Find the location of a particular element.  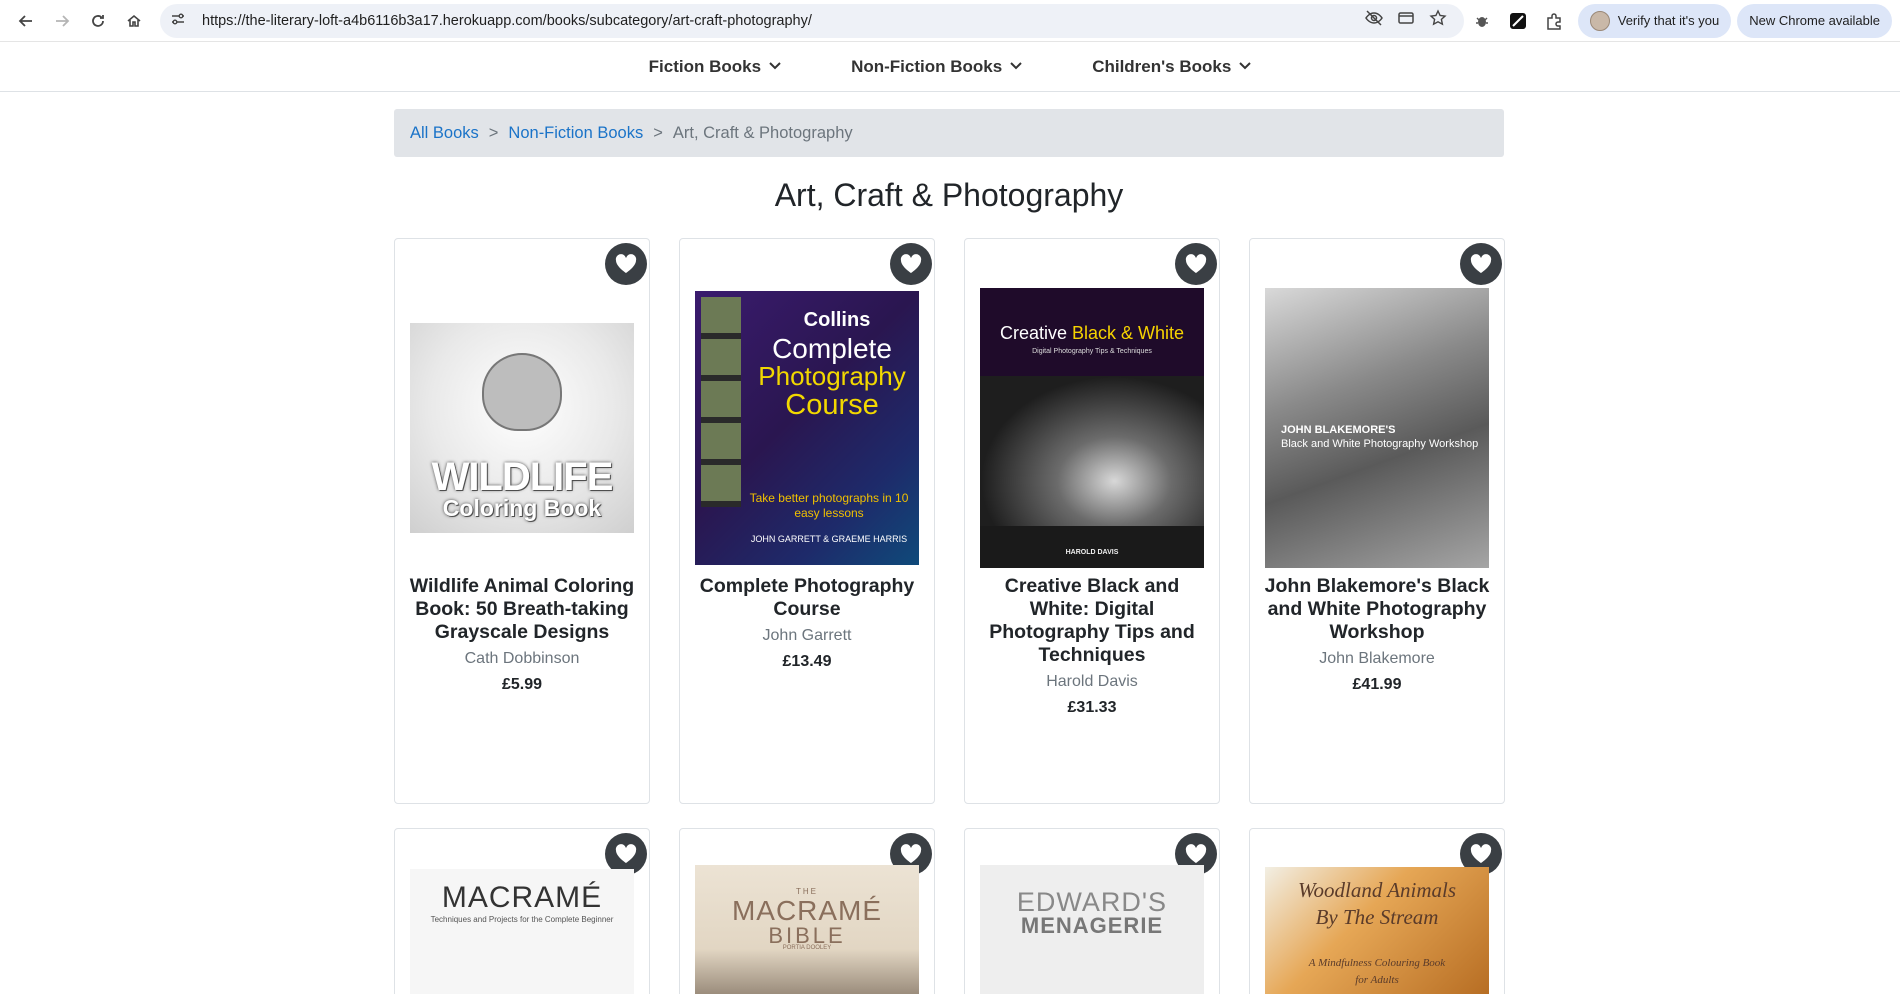

book-author: Cath Dobbinson is located at coordinates (522, 658).